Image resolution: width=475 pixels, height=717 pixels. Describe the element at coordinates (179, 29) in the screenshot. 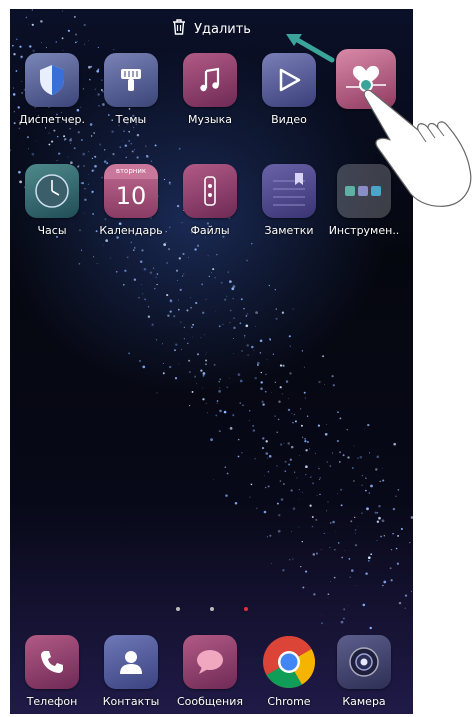

I see `trash-icon` at that location.